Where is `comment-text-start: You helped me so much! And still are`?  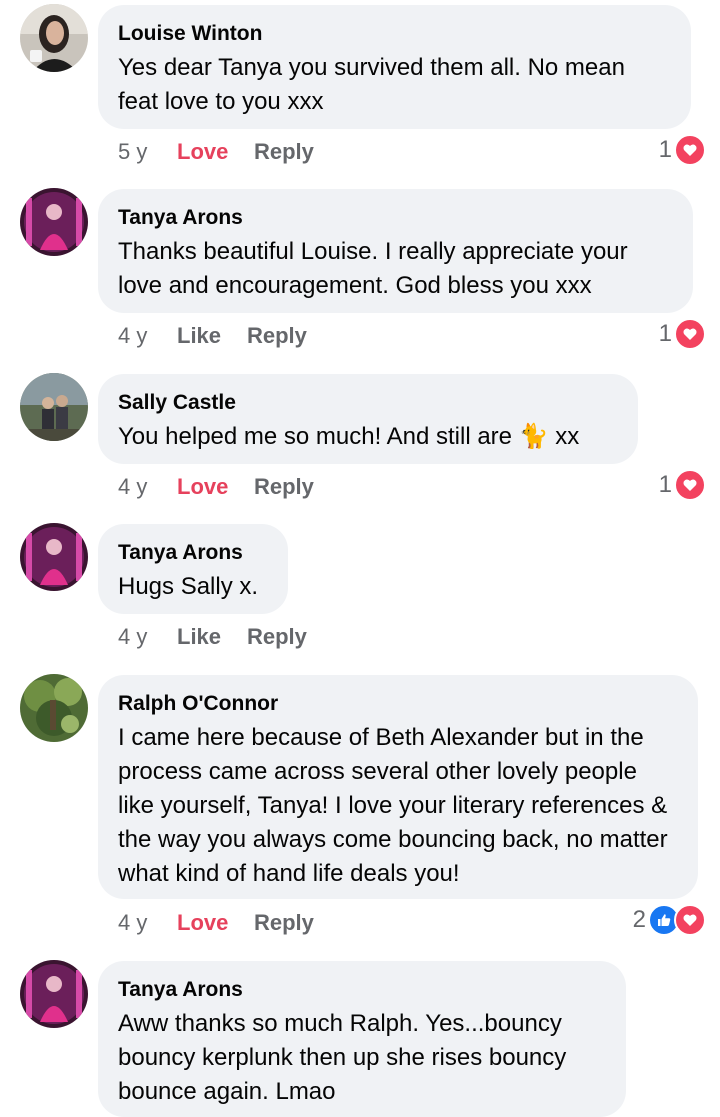 comment-text-start: You helped me so much! And still are is located at coordinates (318, 436).